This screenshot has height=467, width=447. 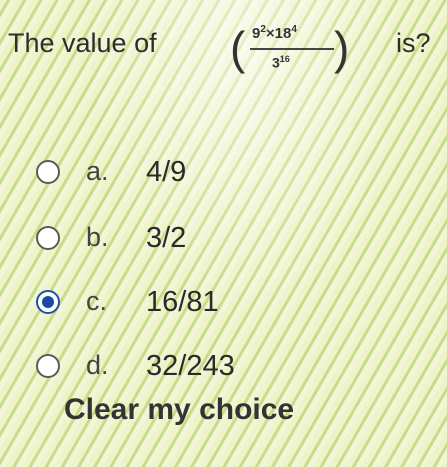 I want to click on option-value-c: 16/81, so click(x=182, y=302).